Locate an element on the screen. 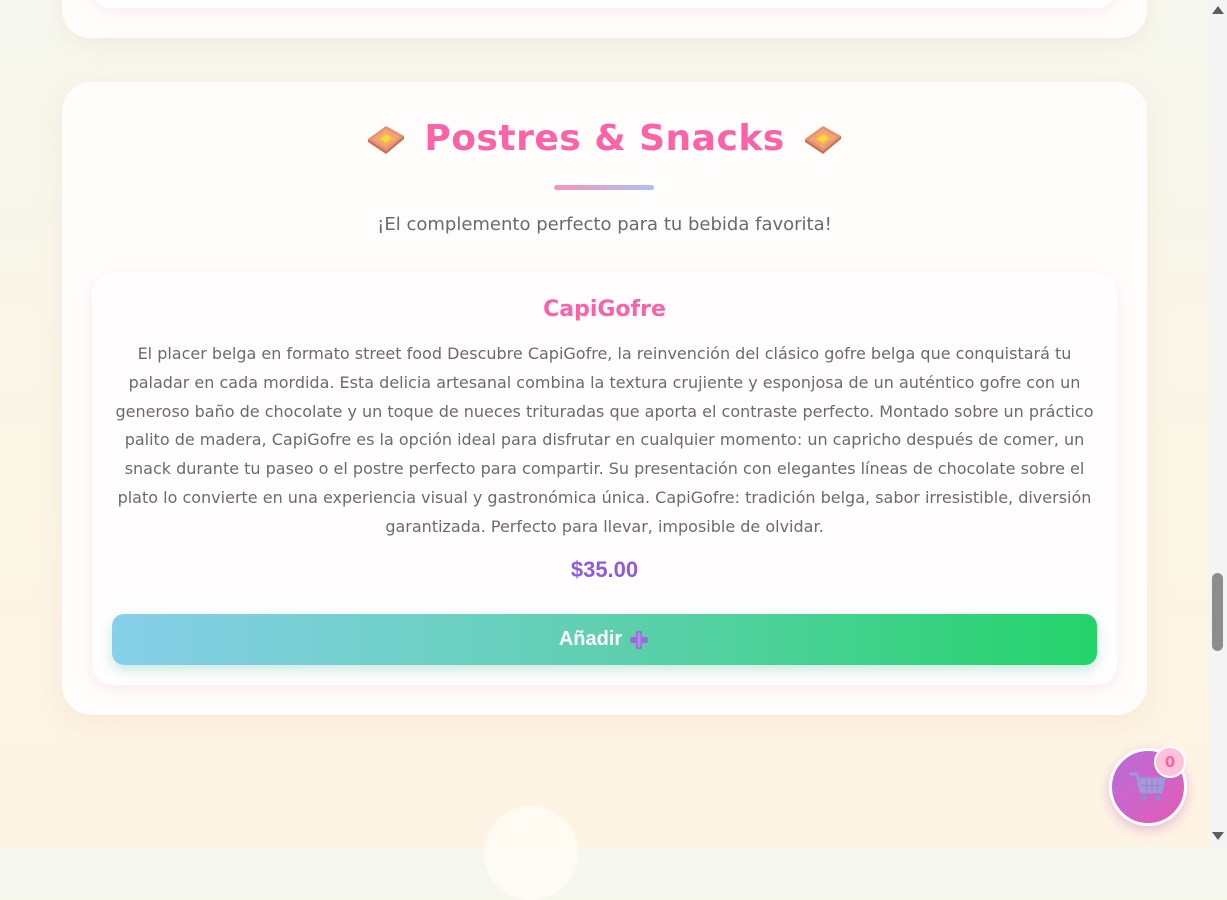 Image resolution: width=1227 pixels, height=900 pixels. product-price: $35.00 is located at coordinates (604, 569).